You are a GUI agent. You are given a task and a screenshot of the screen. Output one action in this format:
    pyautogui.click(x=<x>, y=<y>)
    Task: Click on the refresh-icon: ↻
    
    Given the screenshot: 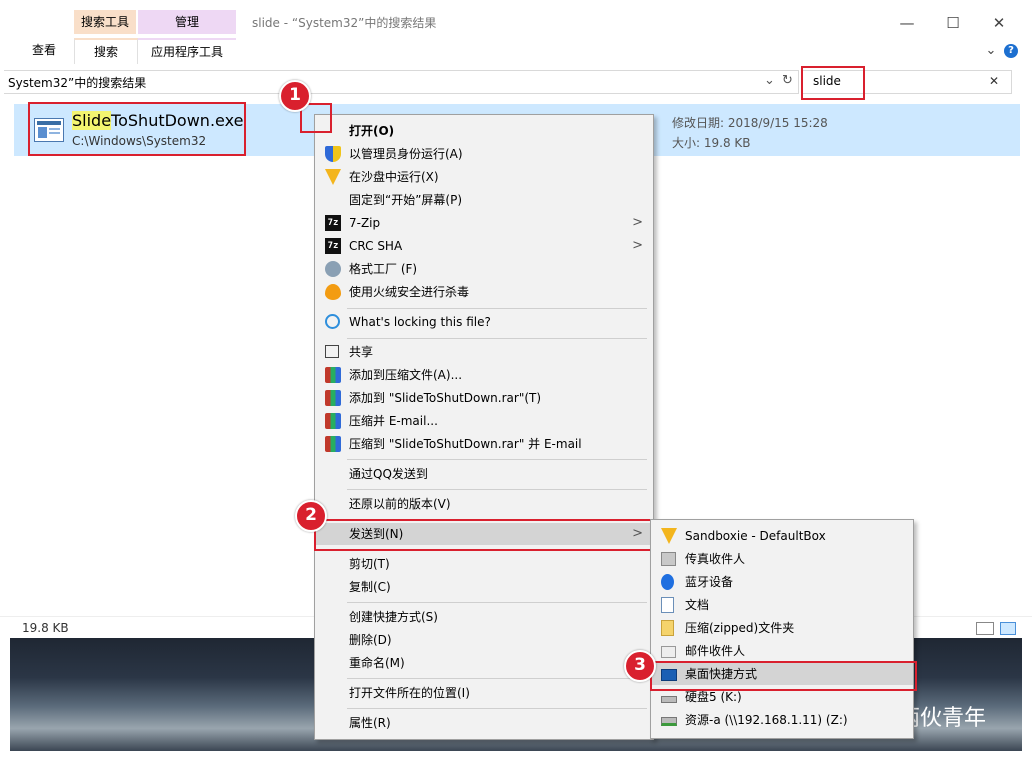 What is the action you would take?
    pyautogui.click(x=787, y=80)
    